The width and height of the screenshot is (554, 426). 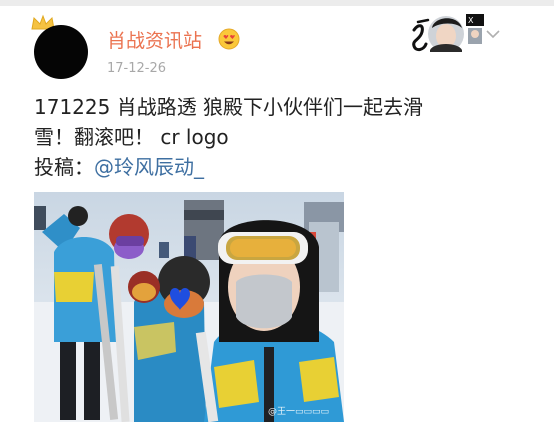 What do you see at coordinates (131, 137) in the screenshot?
I see `post-text-line-2: 雪！翻滚吧！ cr logo` at bounding box center [131, 137].